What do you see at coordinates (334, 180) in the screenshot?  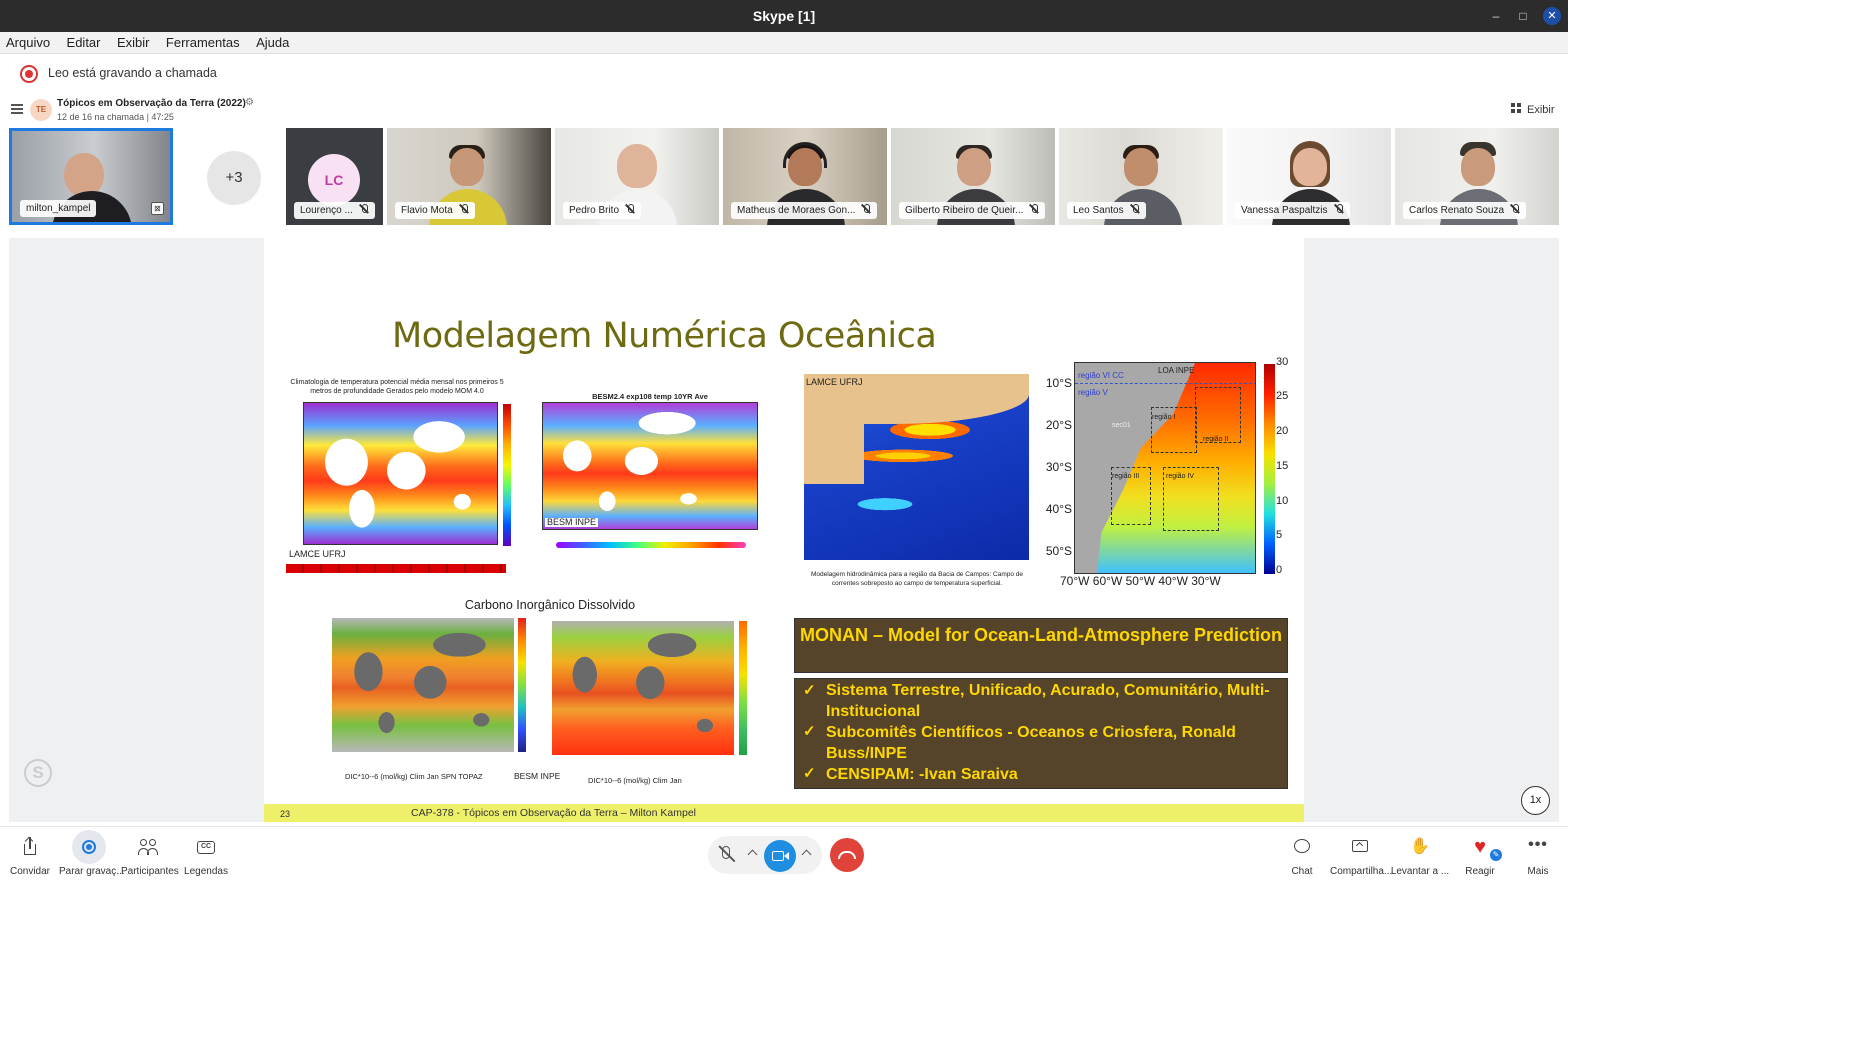 I see `participant-initials: LC` at bounding box center [334, 180].